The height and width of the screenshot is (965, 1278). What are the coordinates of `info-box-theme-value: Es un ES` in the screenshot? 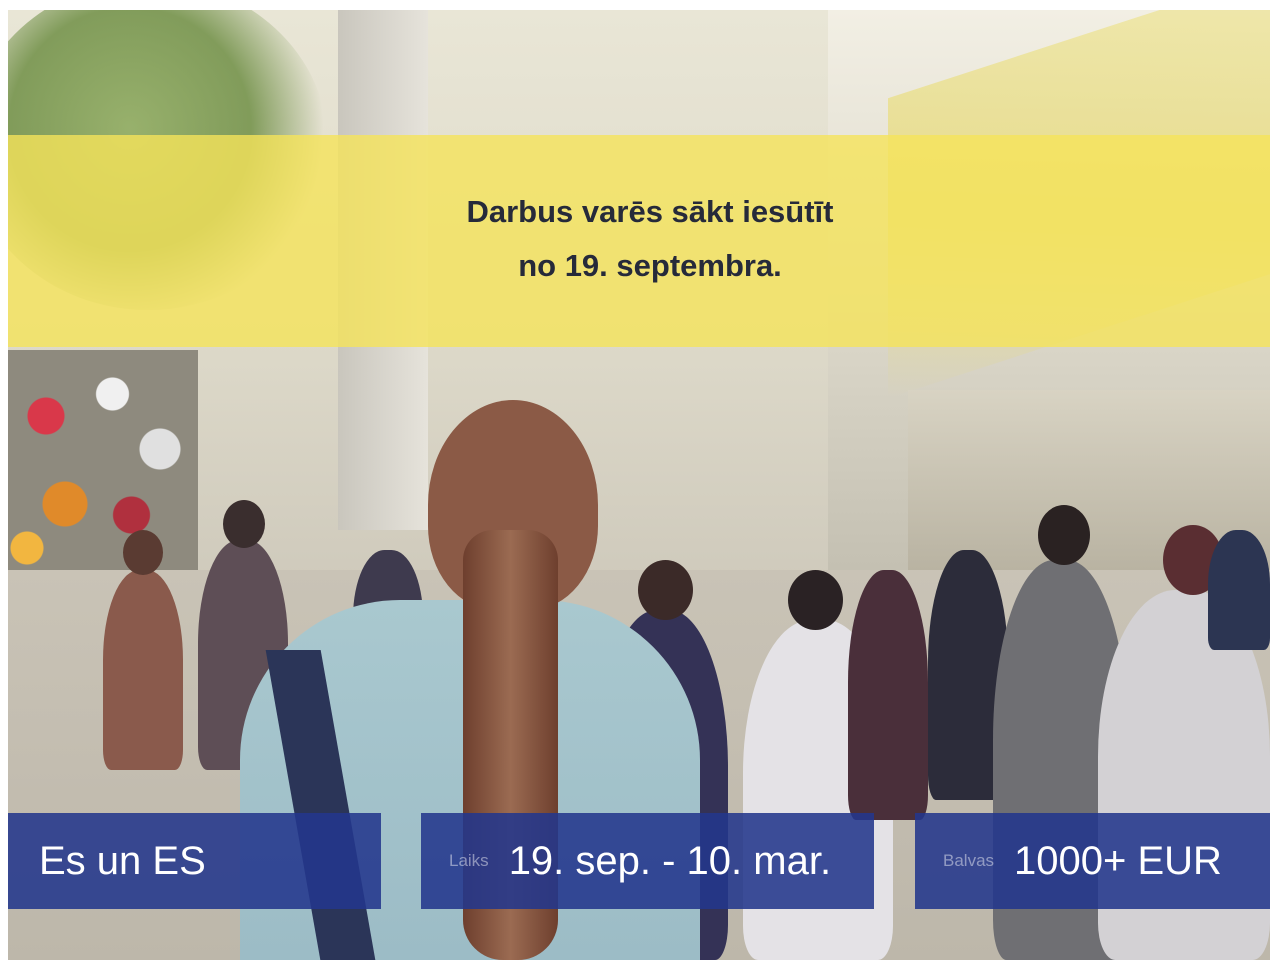 It's located at (122, 860).